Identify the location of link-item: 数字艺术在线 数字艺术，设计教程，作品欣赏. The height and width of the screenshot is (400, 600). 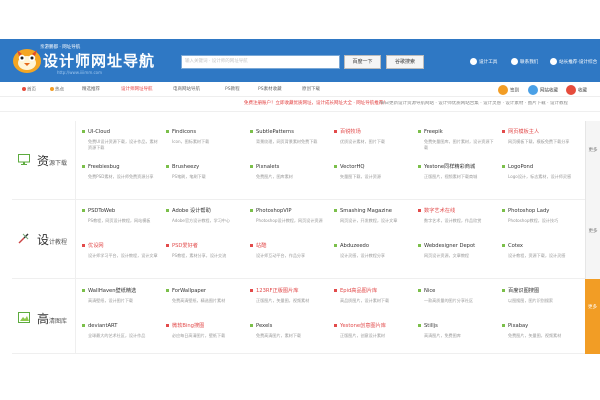
(461, 224).